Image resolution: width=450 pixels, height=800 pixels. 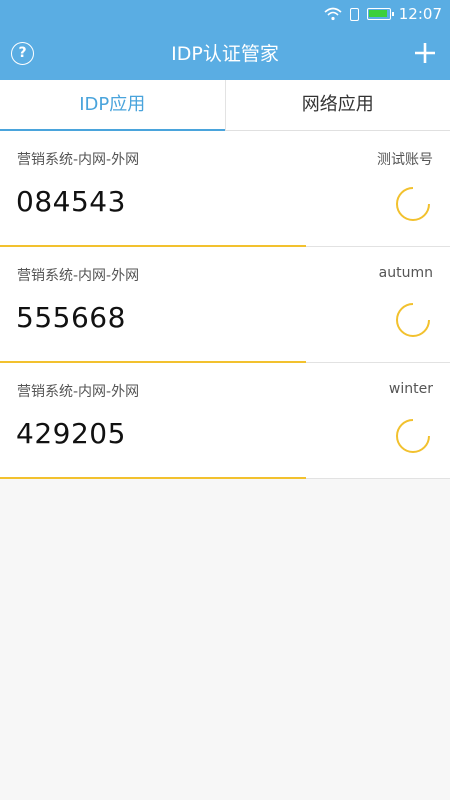 What do you see at coordinates (225, 421) in the screenshot?
I see `token-card: 营销系统-内网-外网 winter 429205` at bounding box center [225, 421].